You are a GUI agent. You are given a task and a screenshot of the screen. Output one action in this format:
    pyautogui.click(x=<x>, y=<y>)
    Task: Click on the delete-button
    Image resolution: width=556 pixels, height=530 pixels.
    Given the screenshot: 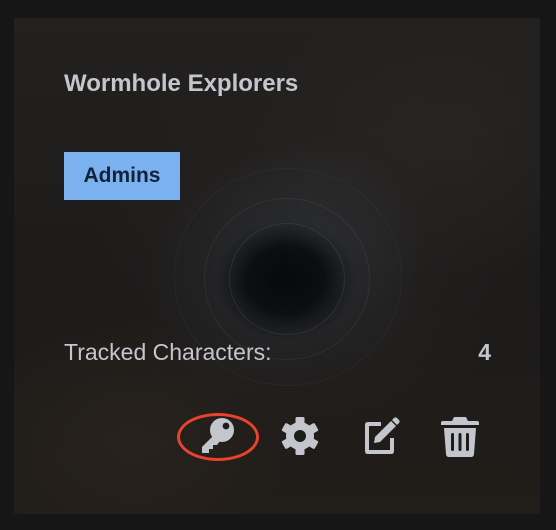 What is the action you would take?
    pyautogui.click(x=460, y=436)
    